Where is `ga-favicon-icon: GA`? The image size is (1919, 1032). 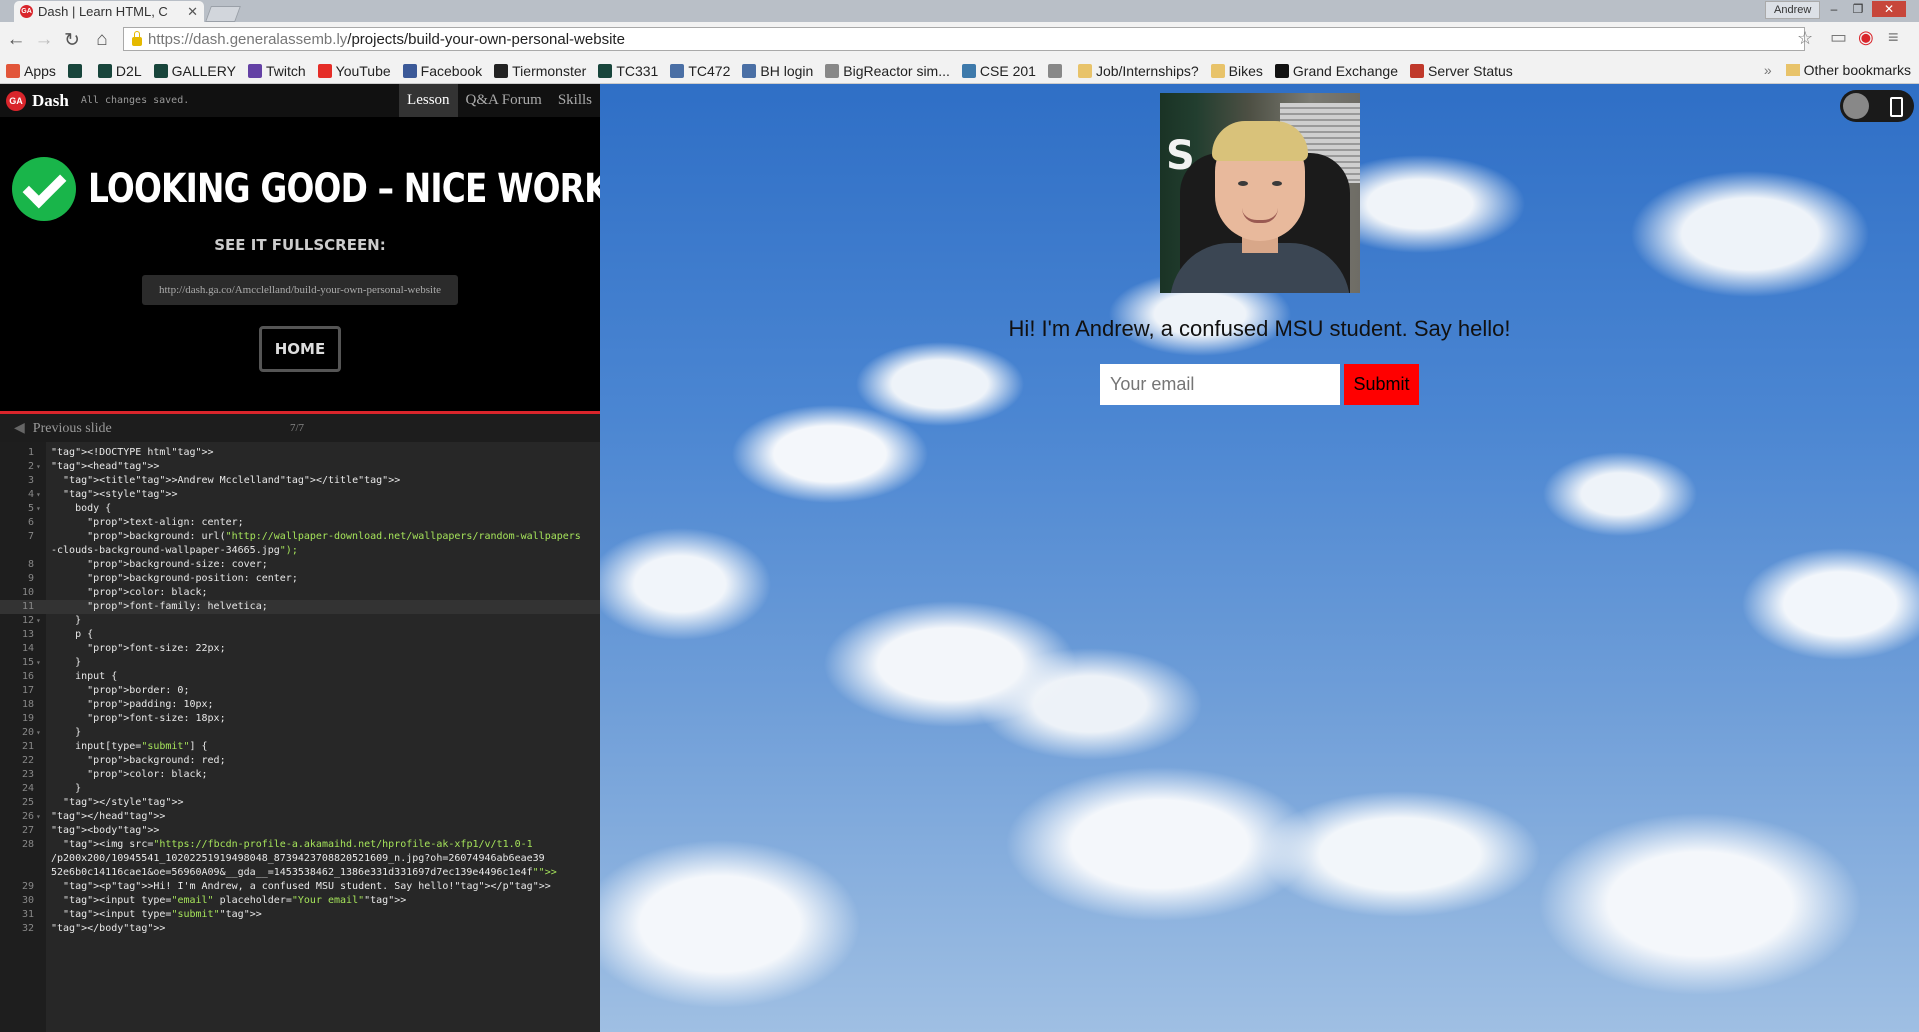
ga-favicon-icon: GA is located at coordinates (26, 11).